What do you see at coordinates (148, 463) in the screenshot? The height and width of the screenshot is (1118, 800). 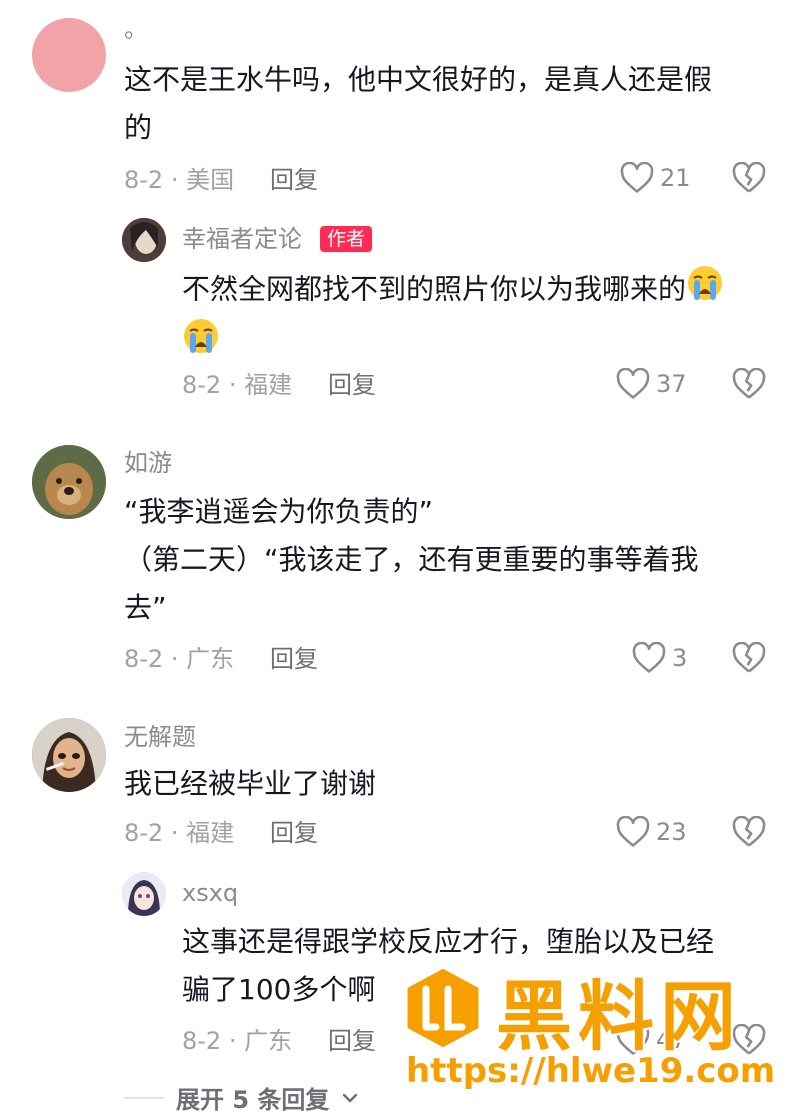 I see `comment-username: 如游` at bounding box center [148, 463].